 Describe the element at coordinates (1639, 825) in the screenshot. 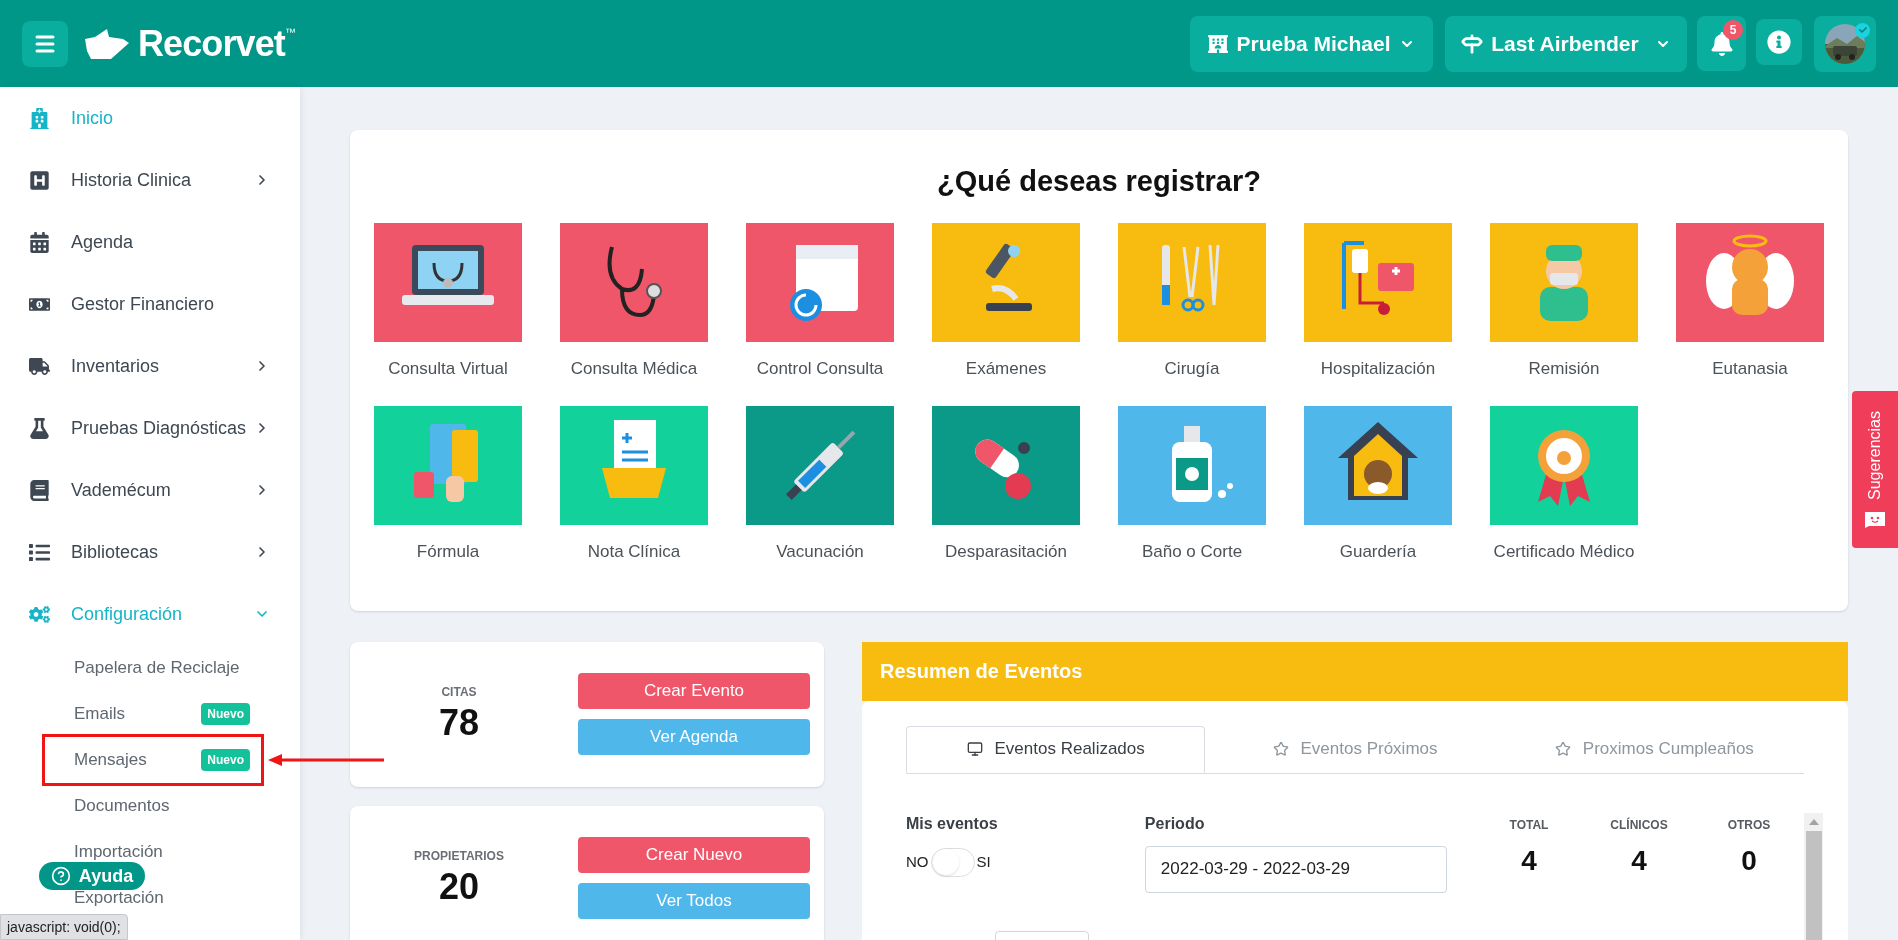

I see `total-label: CLÍNICOS` at that location.